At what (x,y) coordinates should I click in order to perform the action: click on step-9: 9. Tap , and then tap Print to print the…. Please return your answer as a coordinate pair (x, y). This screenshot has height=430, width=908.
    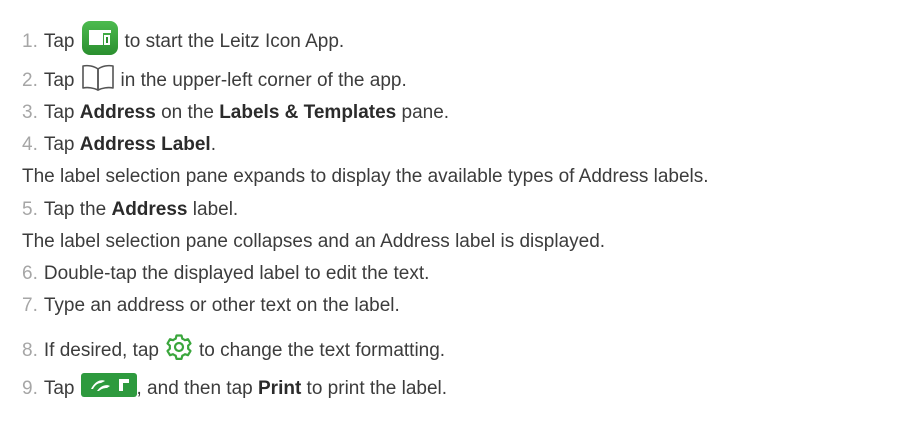
    Looking at the image, I should click on (234, 388).